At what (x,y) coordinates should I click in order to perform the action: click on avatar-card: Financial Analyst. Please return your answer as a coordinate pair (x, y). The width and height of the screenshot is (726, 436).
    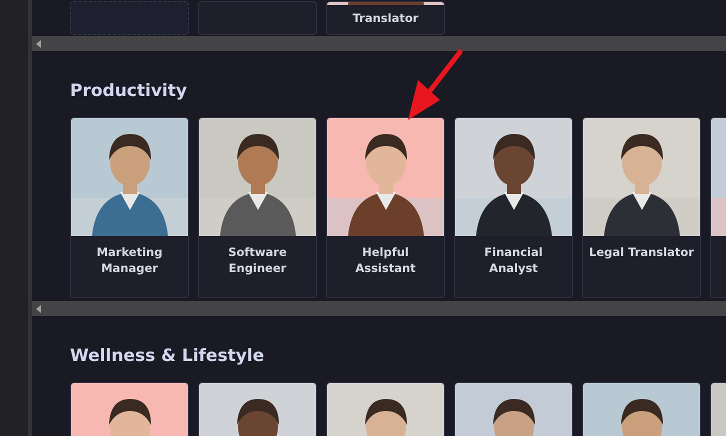
    Looking at the image, I should click on (513, 207).